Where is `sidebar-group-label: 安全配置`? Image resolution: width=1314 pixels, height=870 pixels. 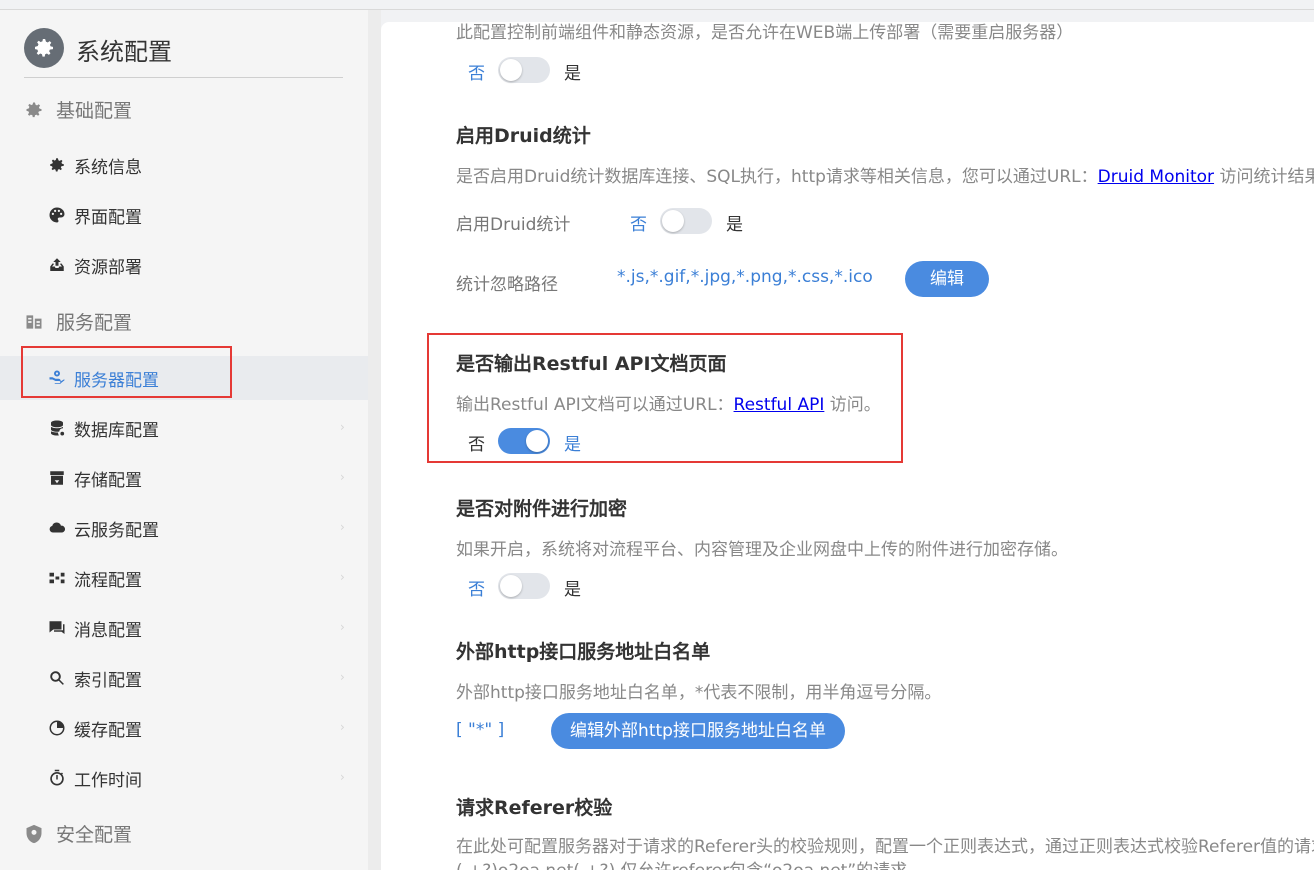 sidebar-group-label: 安全配置 is located at coordinates (94, 835).